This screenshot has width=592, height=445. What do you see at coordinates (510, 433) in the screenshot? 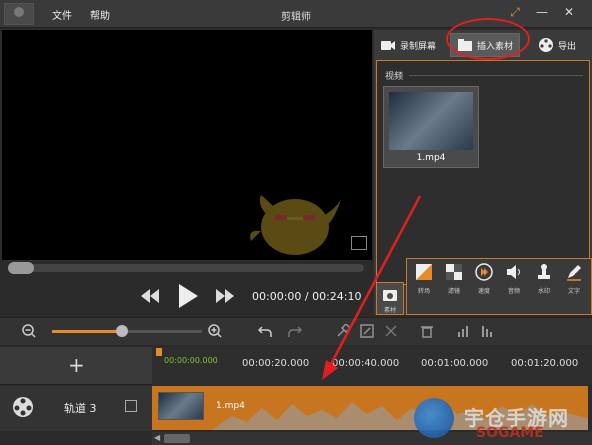
I see `watermark-subtext: SOGAME` at bounding box center [510, 433].